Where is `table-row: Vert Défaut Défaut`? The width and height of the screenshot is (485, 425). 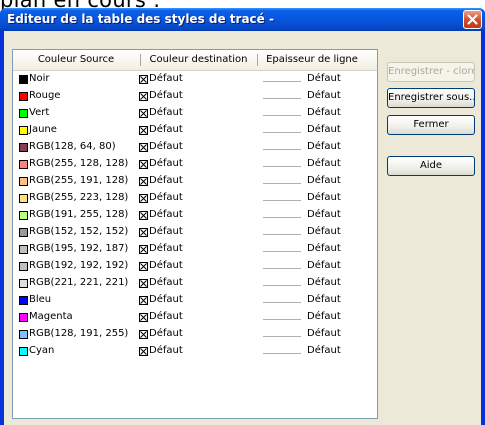
table-row: Vert Défaut Défaut is located at coordinates (195, 114).